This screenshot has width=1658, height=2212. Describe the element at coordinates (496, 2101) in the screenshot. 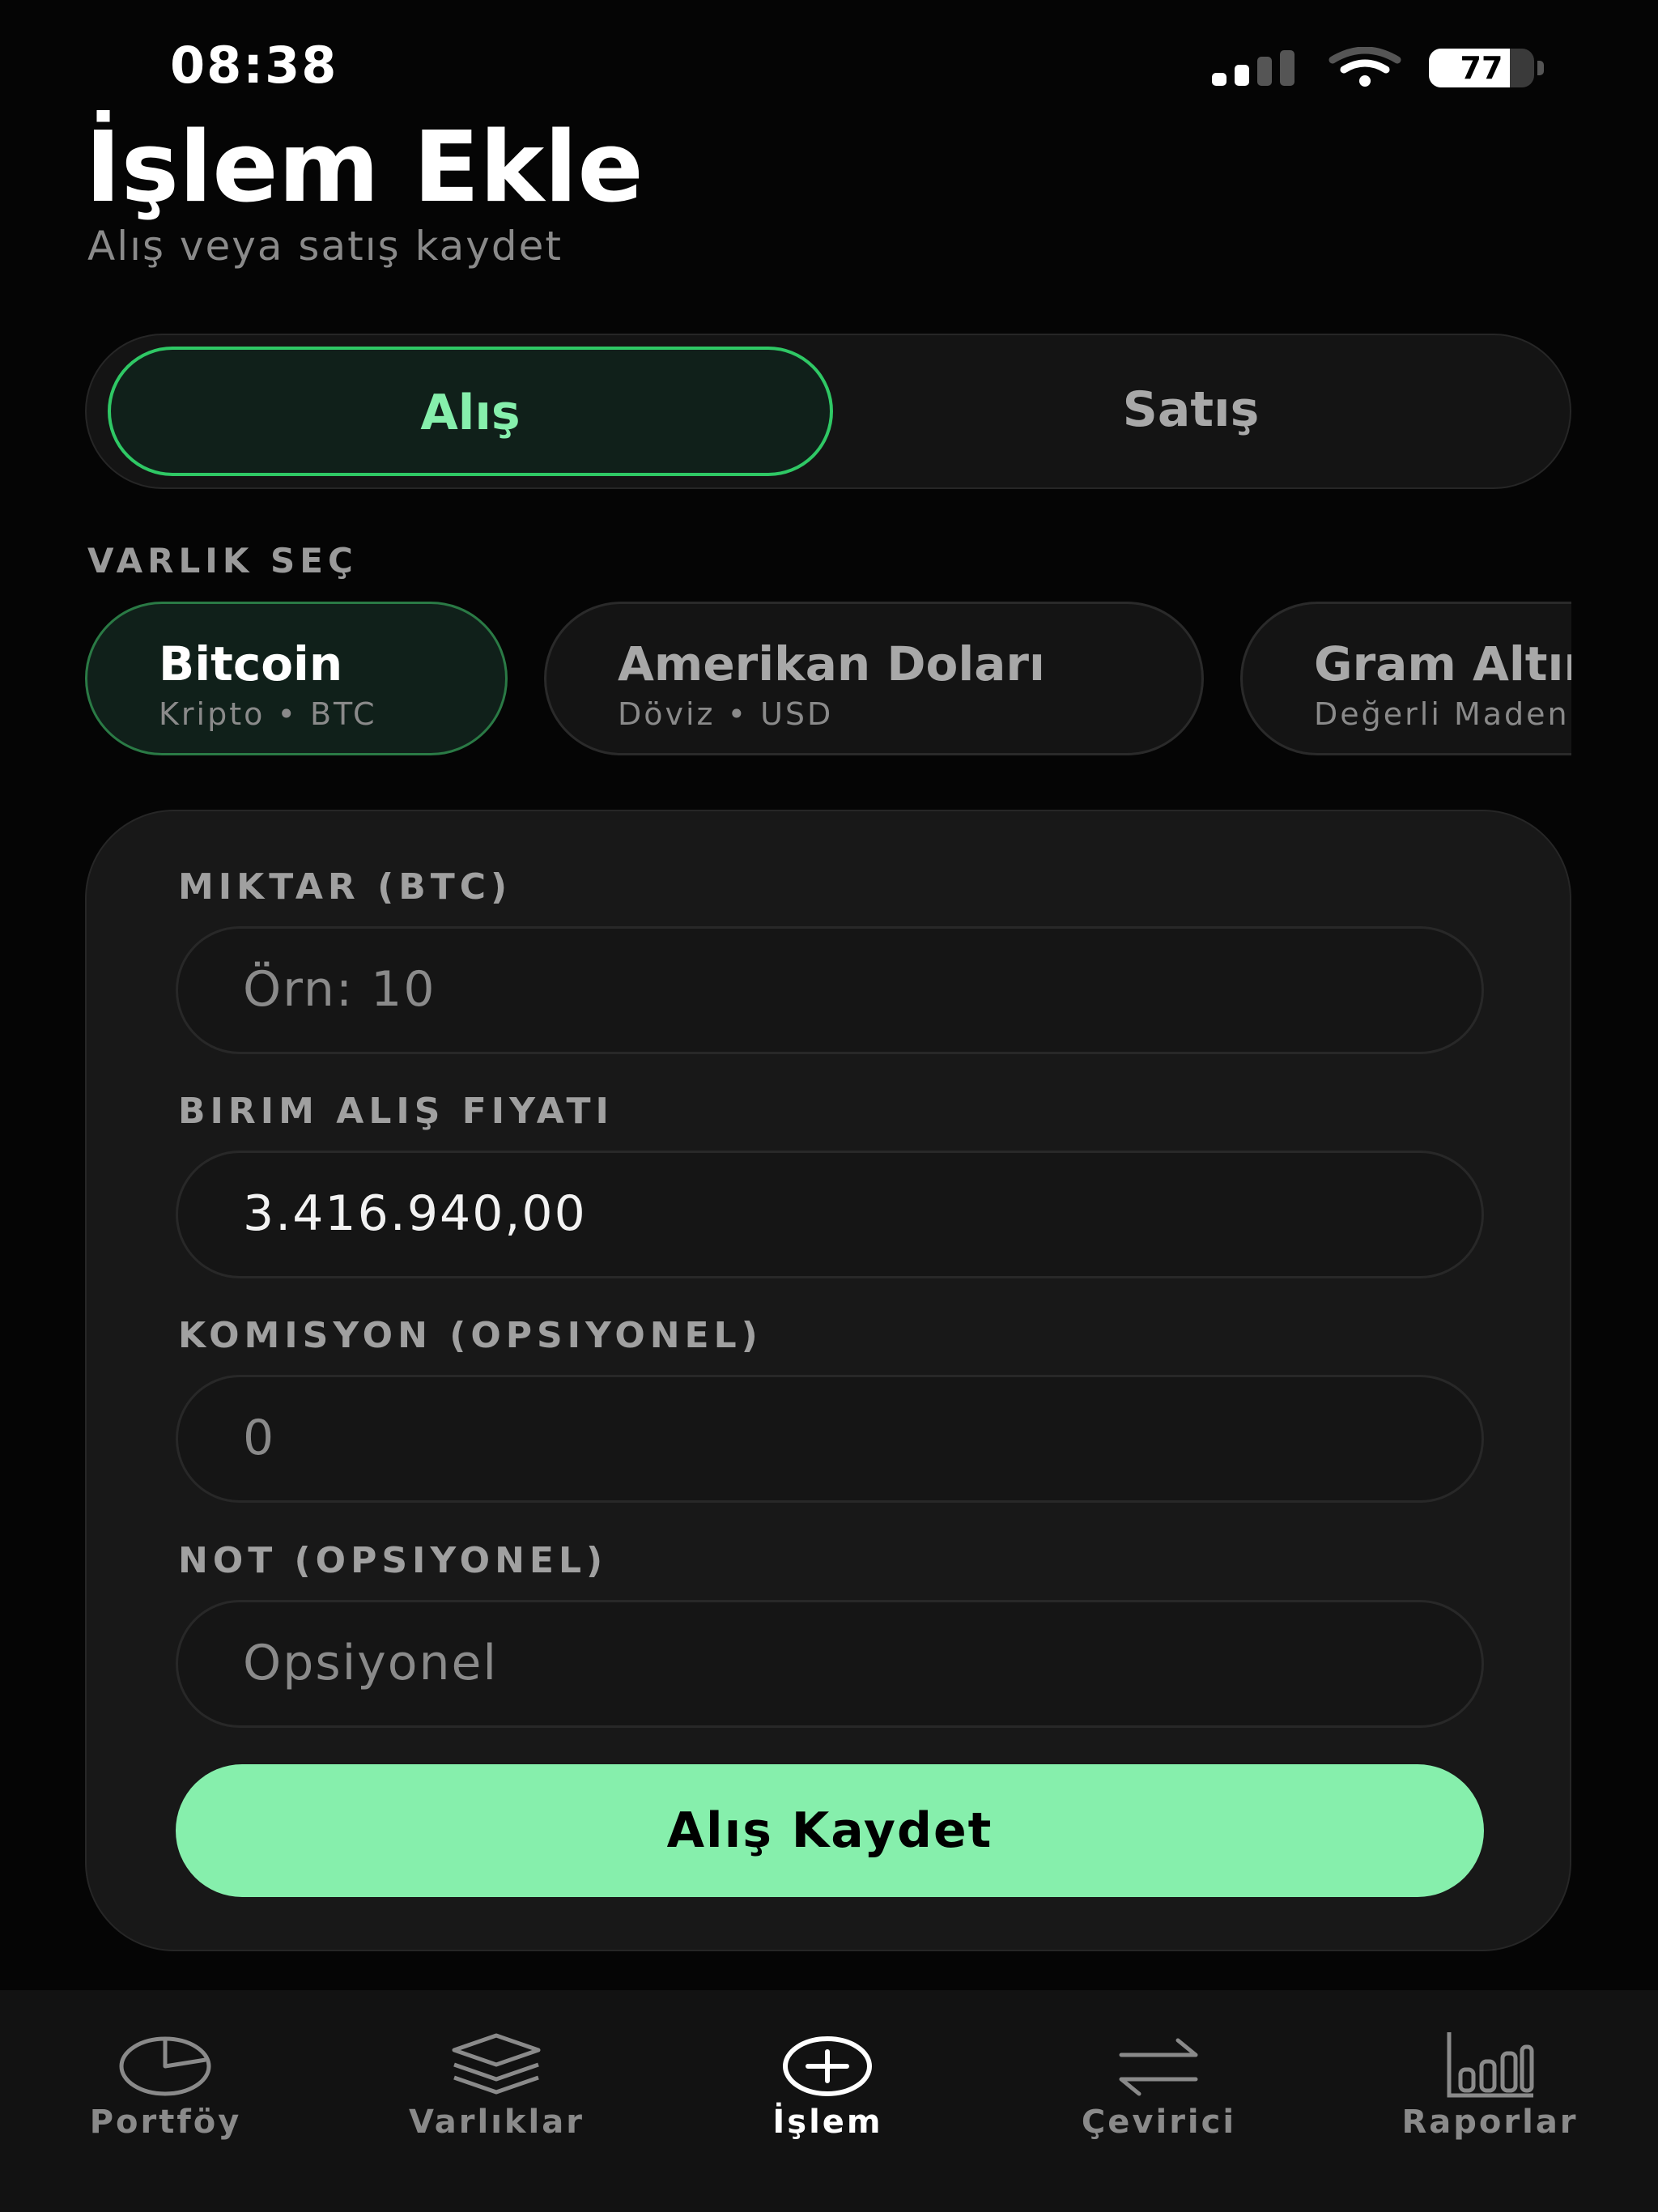

I see `tab-assets: Varlıklar` at that location.